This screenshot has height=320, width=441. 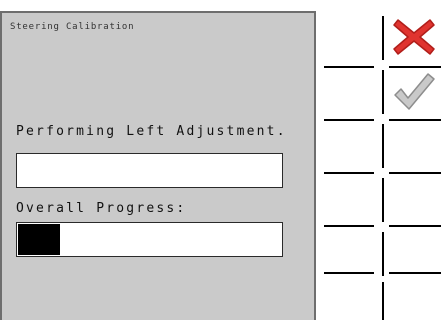 What do you see at coordinates (101, 208) in the screenshot?
I see `progress-label: Overall Progress:` at bounding box center [101, 208].